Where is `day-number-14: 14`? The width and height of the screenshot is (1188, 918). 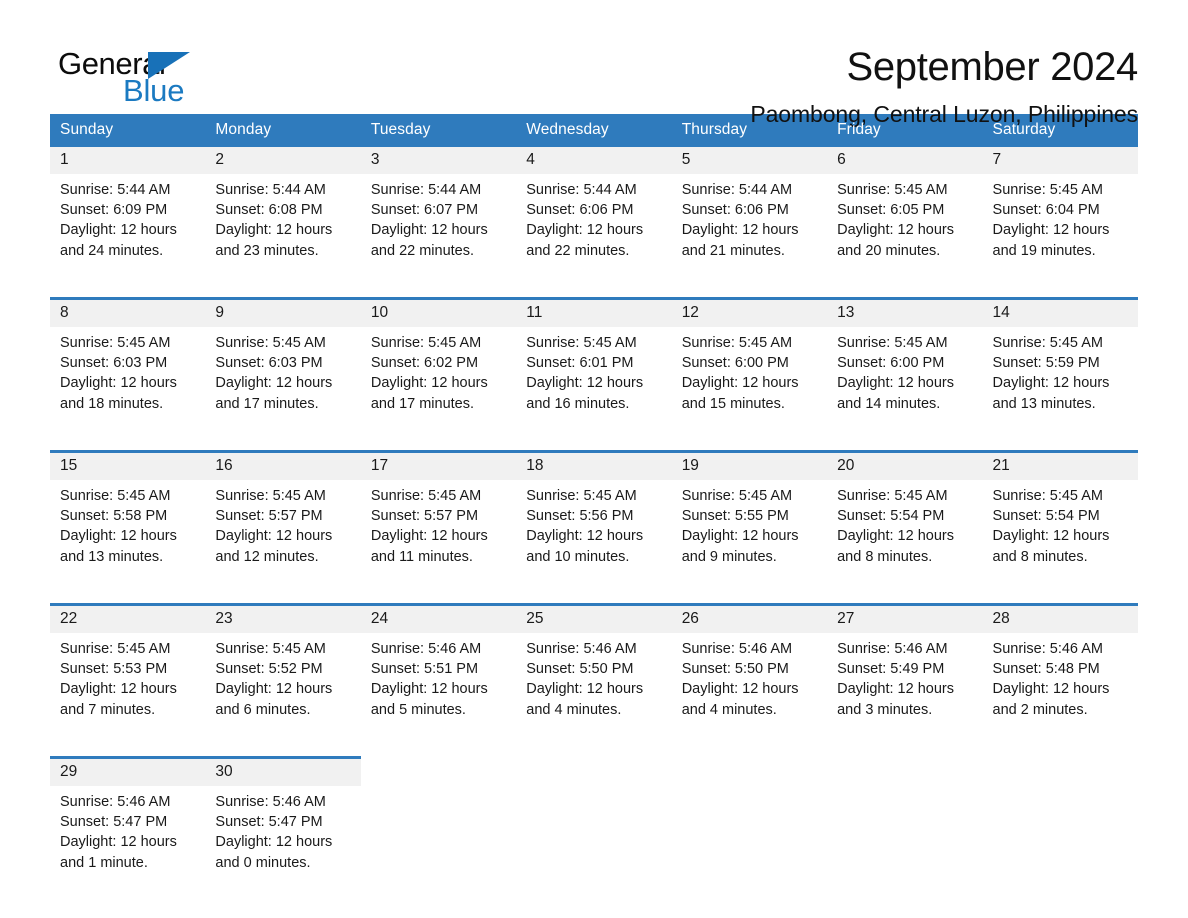 day-number-14: 14 is located at coordinates (1060, 312).